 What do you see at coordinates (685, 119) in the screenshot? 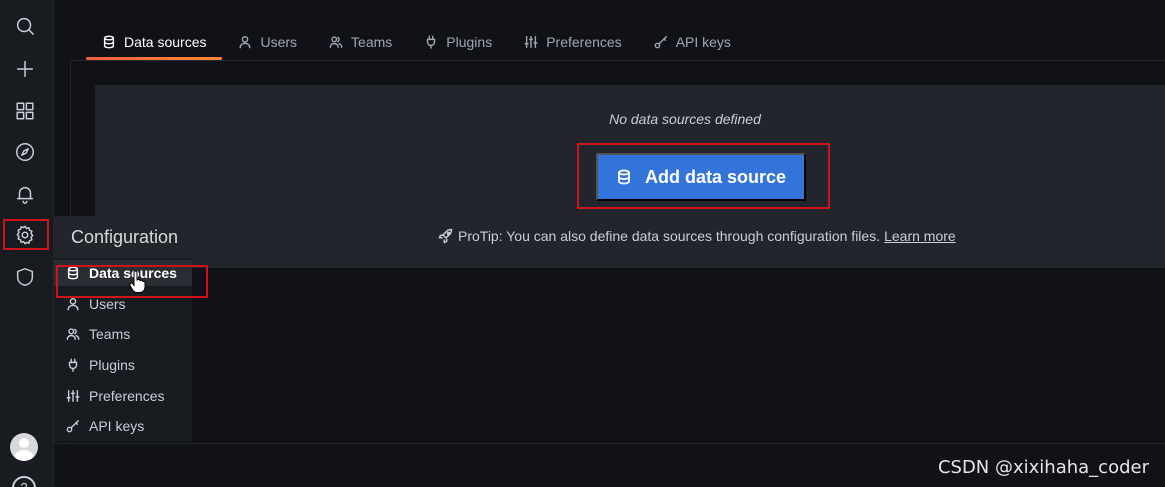
I see `empty-state-message: No data sources defined` at bounding box center [685, 119].